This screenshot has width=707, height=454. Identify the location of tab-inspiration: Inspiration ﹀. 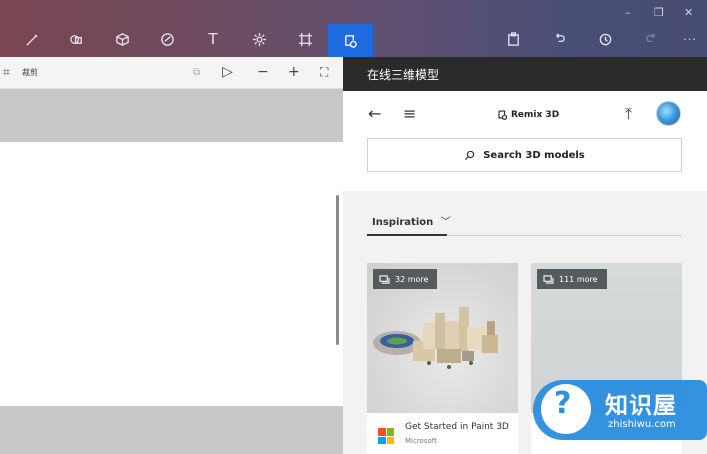
(411, 220).